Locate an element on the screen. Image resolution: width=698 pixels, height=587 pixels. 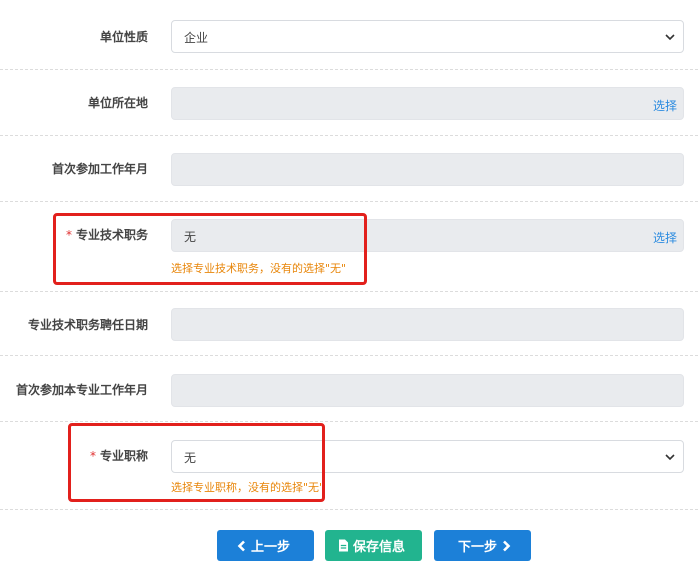
prof-title-label: * 专业职称 is located at coordinates (119, 455).